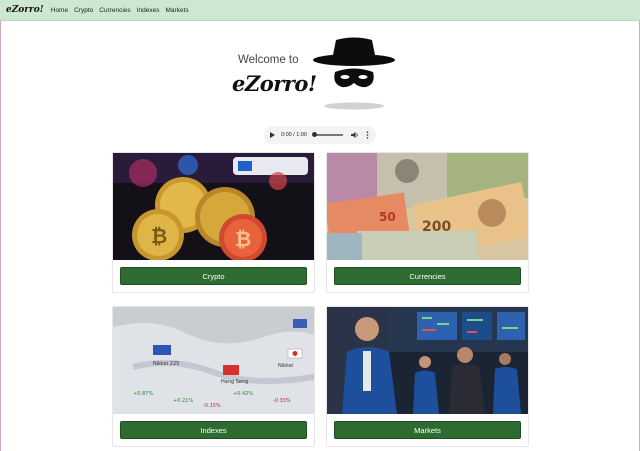  Describe the element at coordinates (355, 135) in the screenshot. I see `volume-icon` at that location.